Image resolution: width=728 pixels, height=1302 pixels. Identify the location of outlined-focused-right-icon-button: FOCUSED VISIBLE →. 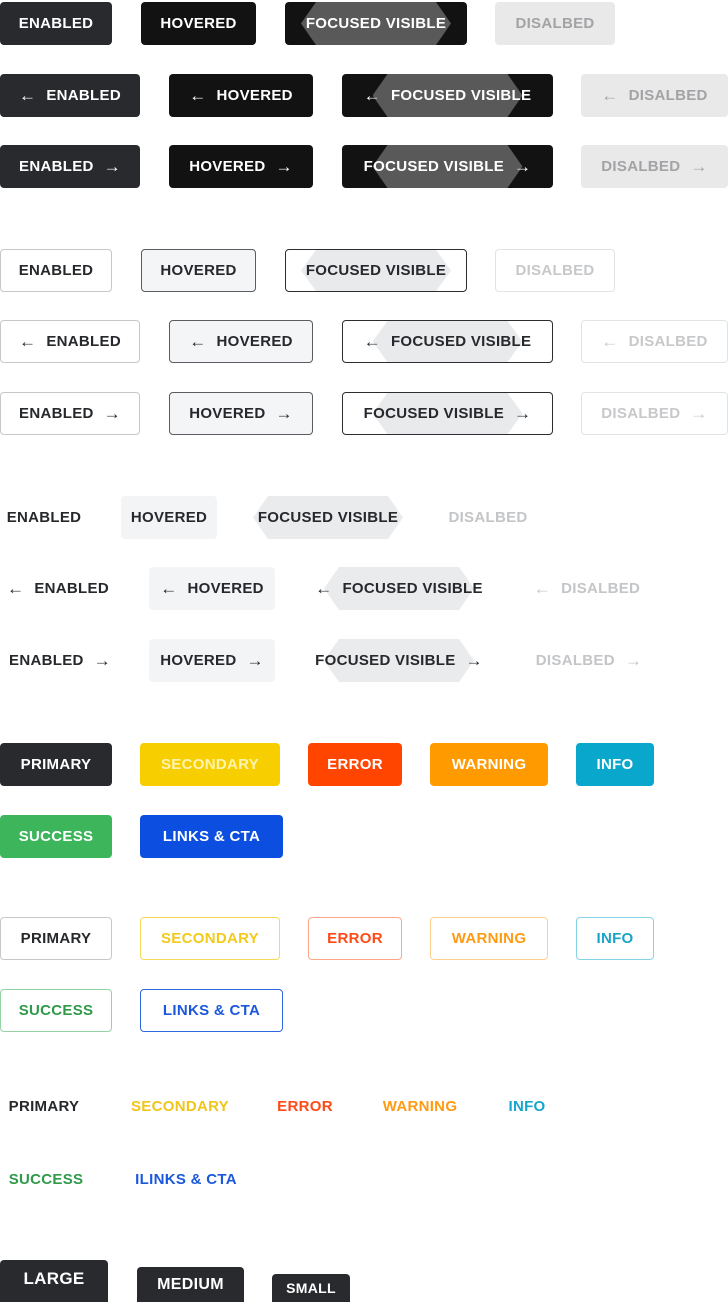
(447, 413).